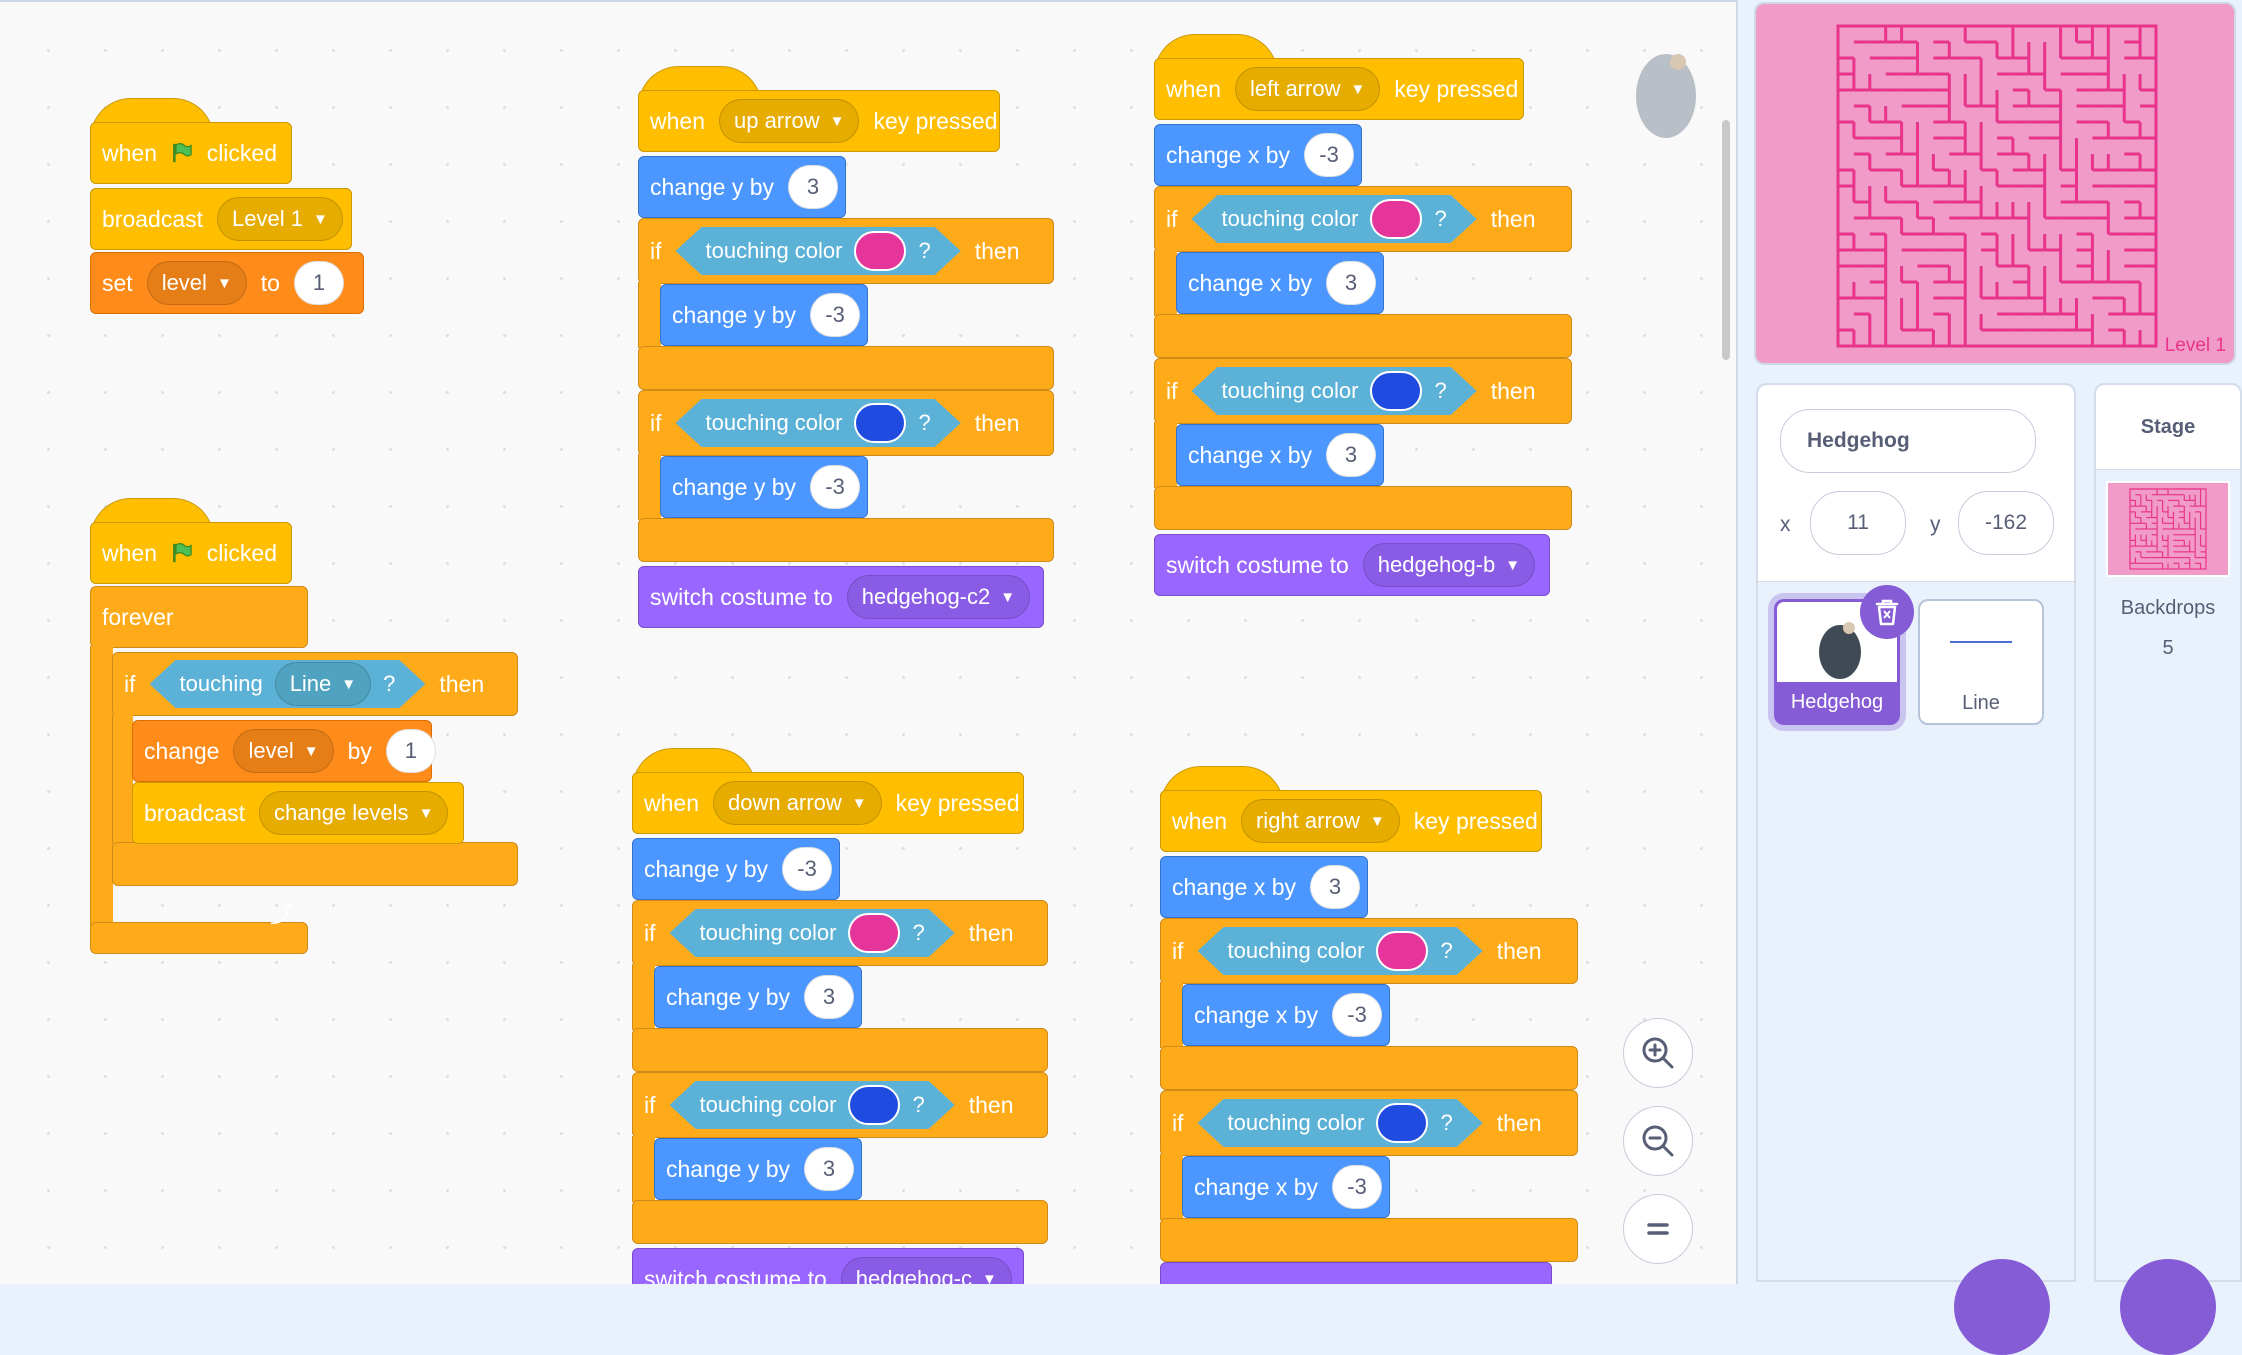 The height and width of the screenshot is (1355, 2242). Describe the element at coordinates (1840, 650) in the screenshot. I see `hedgehog-thumbnail-icon` at that location.